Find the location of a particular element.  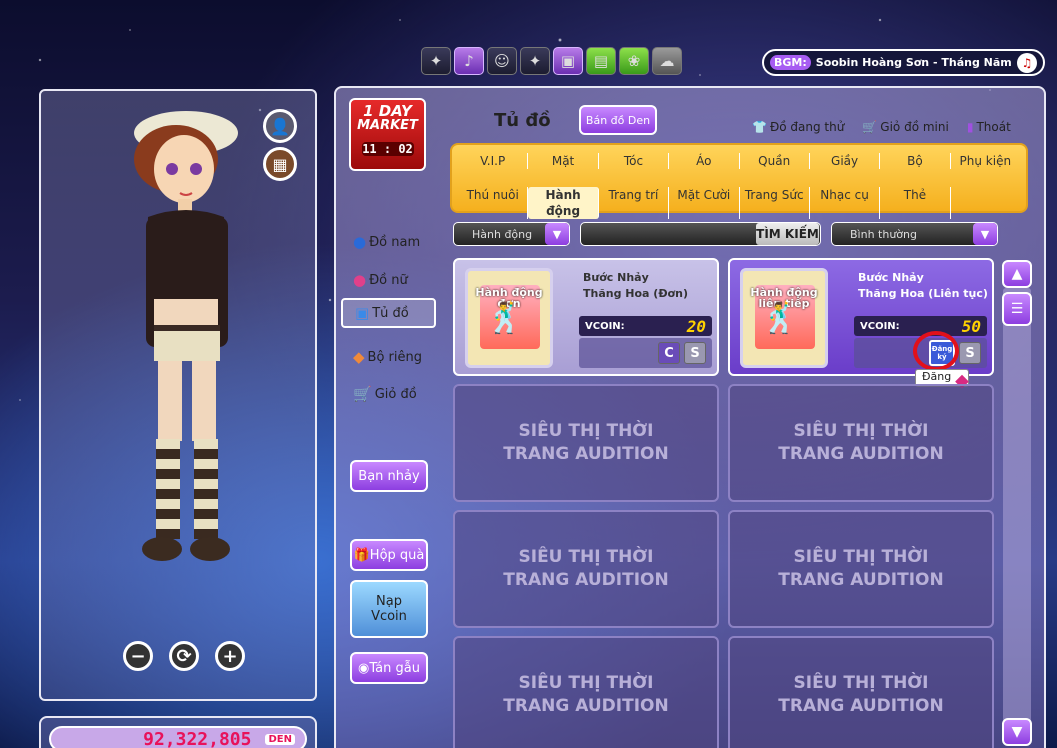

exit-link: ▮ Thoát is located at coordinates (989, 127).